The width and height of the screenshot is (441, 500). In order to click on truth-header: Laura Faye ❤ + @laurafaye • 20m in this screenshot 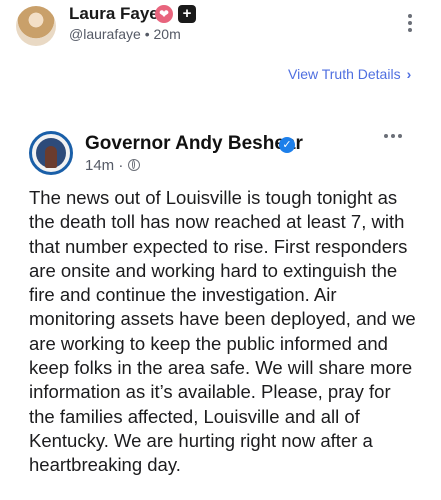, I will do `click(220, 28)`.